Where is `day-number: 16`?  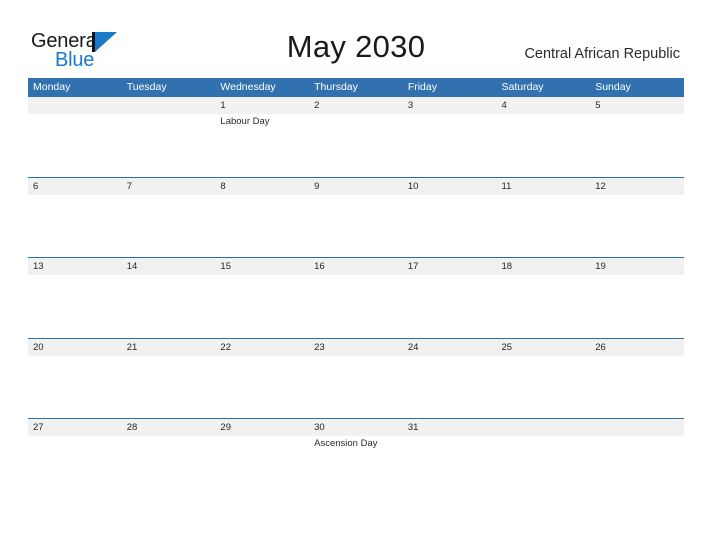 day-number: 16 is located at coordinates (356, 266).